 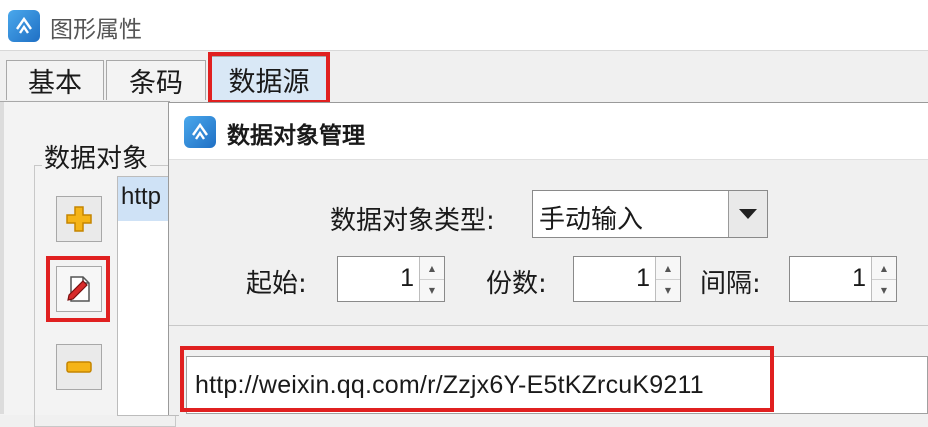 What do you see at coordinates (407, 278) in the screenshot?
I see `start-value: 1` at bounding box center [407, 278].